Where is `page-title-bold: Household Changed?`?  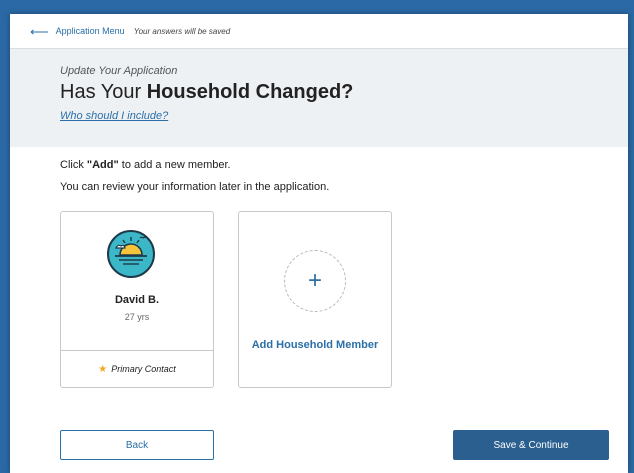
page-title-bold: Household Changed? is located at coordinates (250, 92).